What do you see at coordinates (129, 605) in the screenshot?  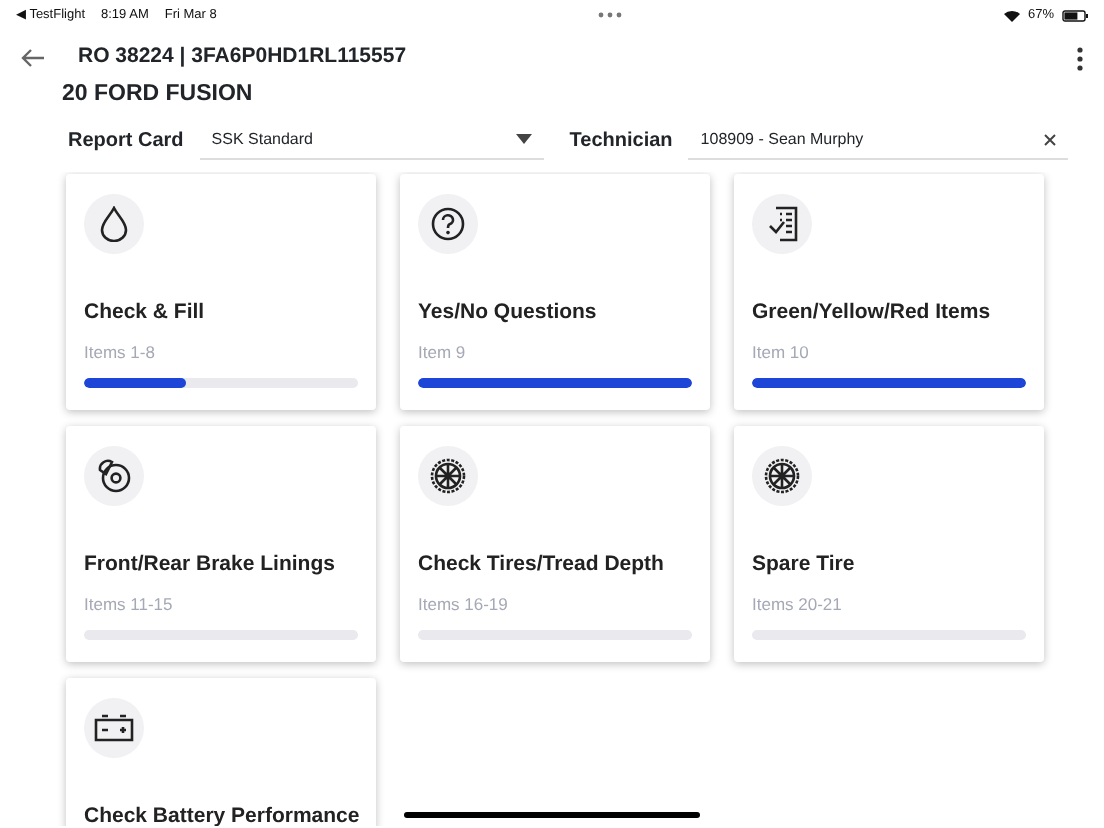 I see `item-range: Items 11-15` at bounding box center [129, 605].